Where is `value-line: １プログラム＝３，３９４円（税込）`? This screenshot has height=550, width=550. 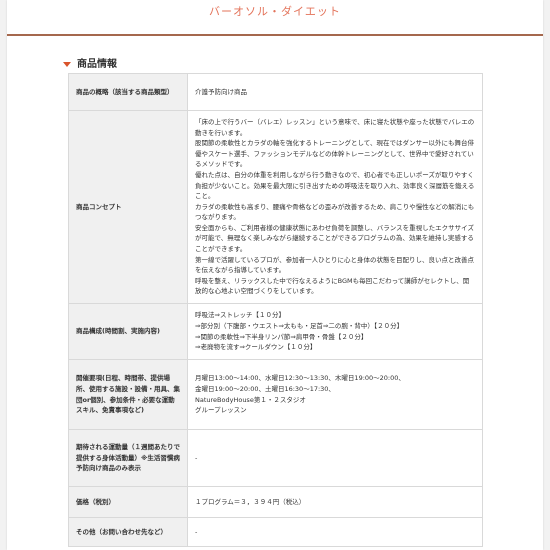
value-line: １プログラム＝３，３９４円（税込） is located at coordinates (250, 501).